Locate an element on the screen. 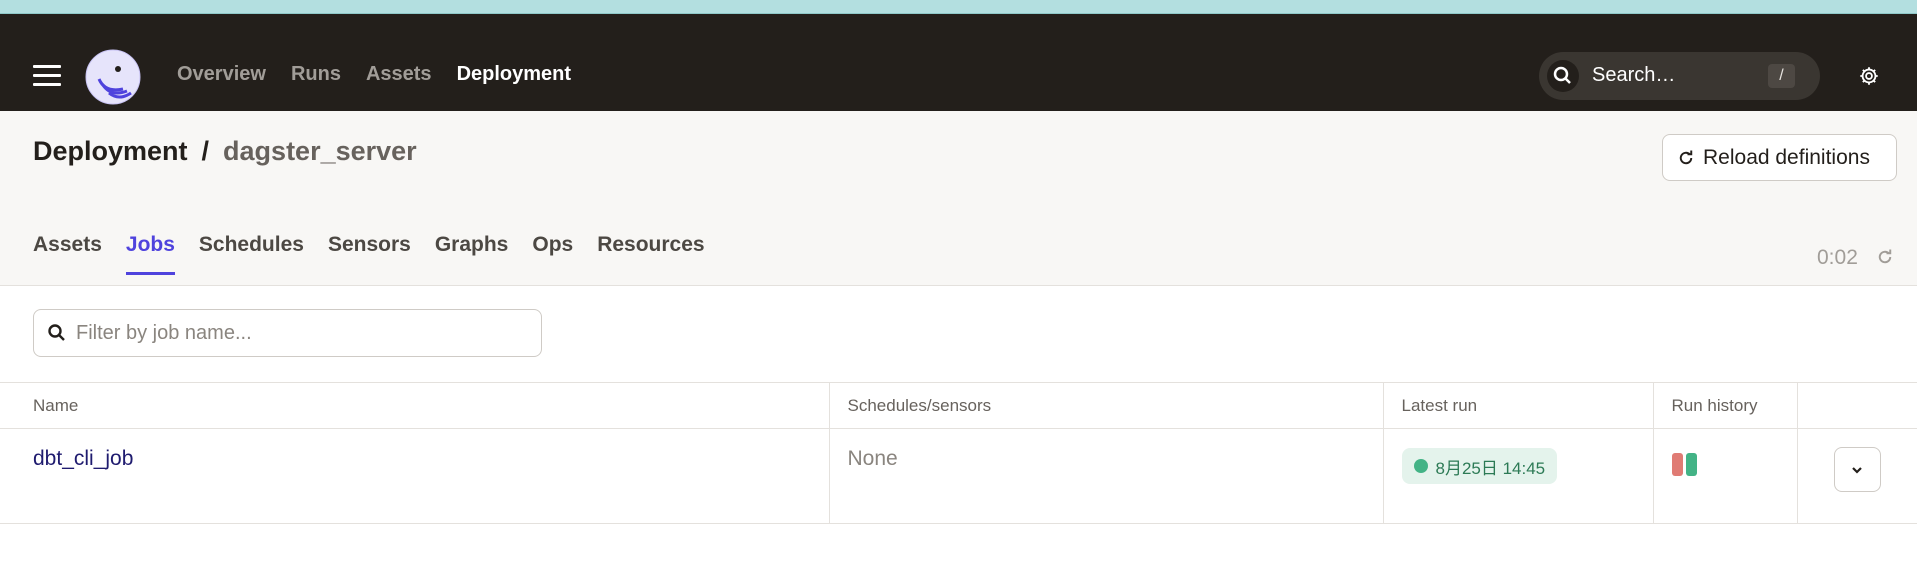 The height and width of the screenshot is (575, 1917). nav-assets: Assets is located at coordinates (399, 74).